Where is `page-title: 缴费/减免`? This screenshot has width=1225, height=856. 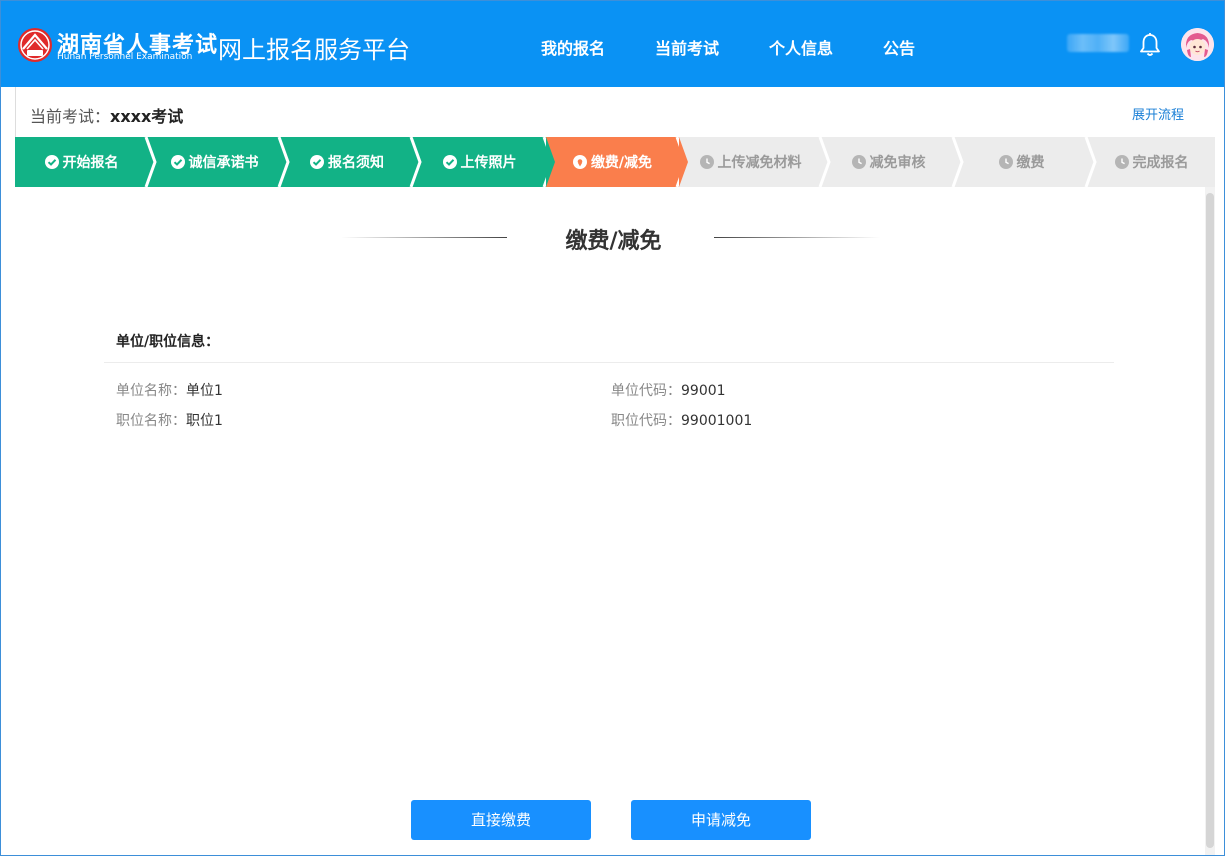 page-title: 缴费/减免 is located at coordinates (613, 241).